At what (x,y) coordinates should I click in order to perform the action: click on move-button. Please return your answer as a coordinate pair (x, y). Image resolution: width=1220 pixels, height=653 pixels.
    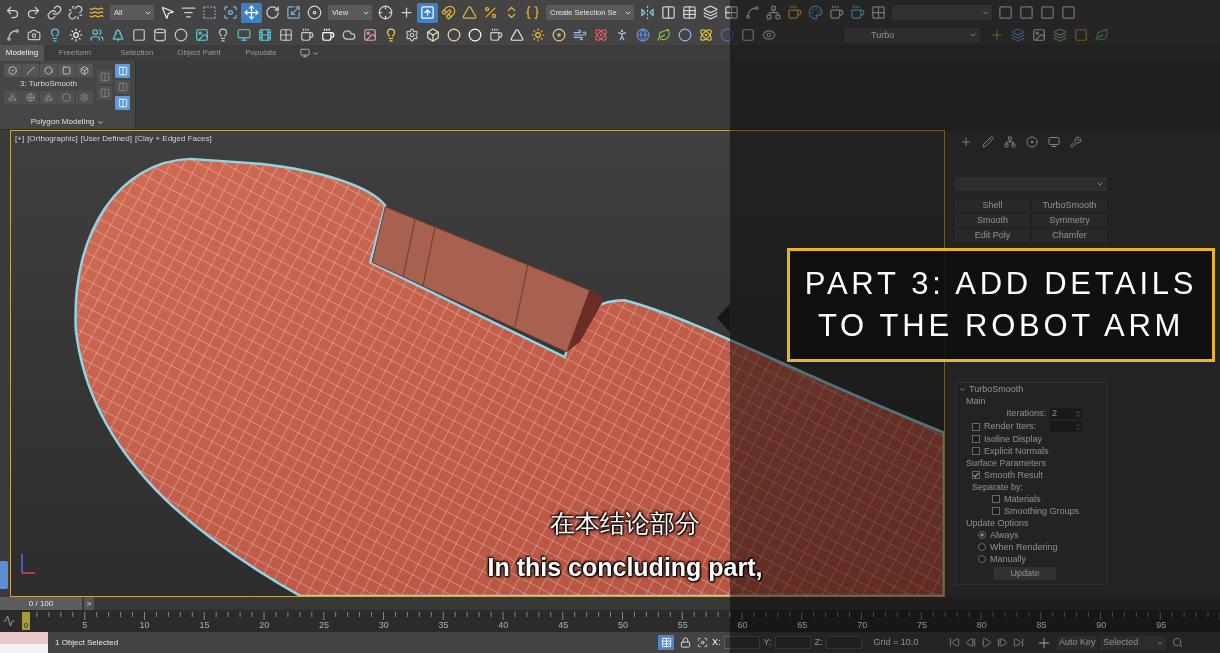
    Looking at the image, I should click on (251, 12).